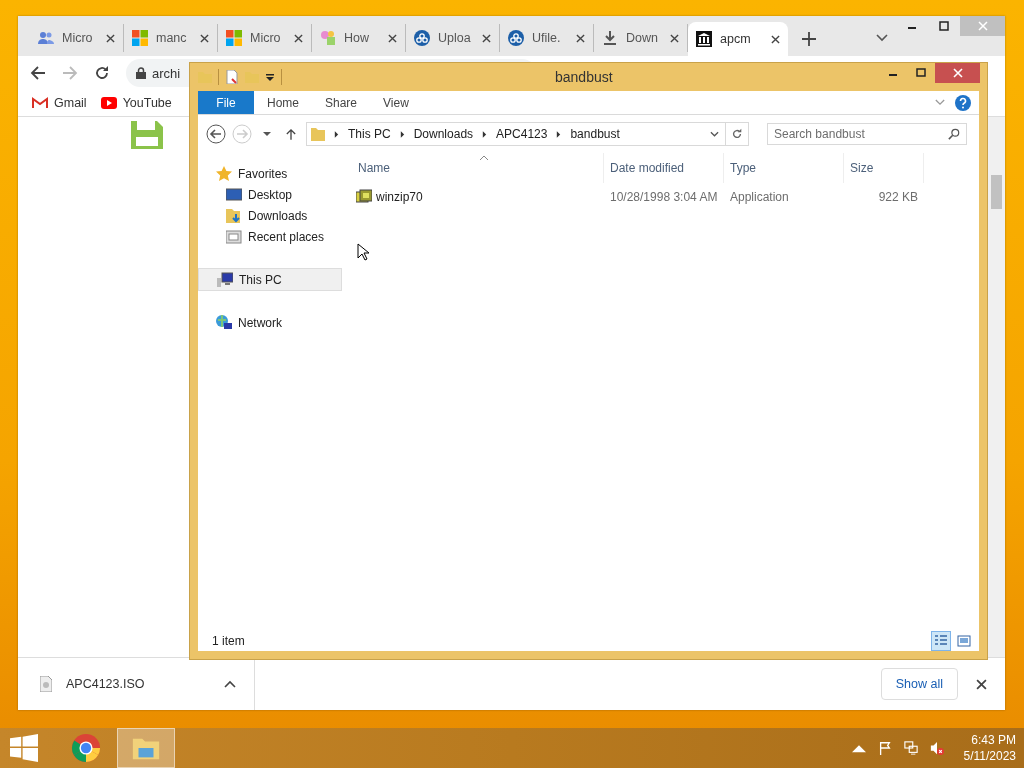 This screenshot has height=768, width=1024. What do you see at coordinates (318, 134) in the screenshot?
I see `folder-icon` at bounding box center [318, 134].